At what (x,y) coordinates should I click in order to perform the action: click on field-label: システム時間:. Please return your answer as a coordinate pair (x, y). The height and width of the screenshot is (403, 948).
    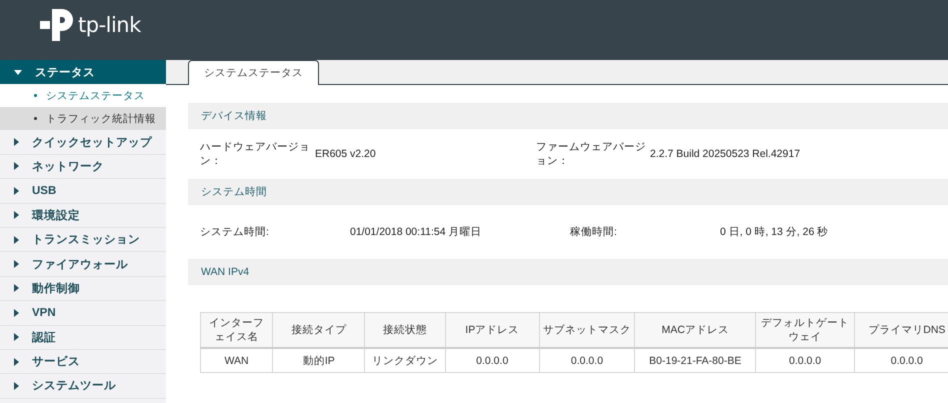
    Looking at the image, I should click on (235, 232).